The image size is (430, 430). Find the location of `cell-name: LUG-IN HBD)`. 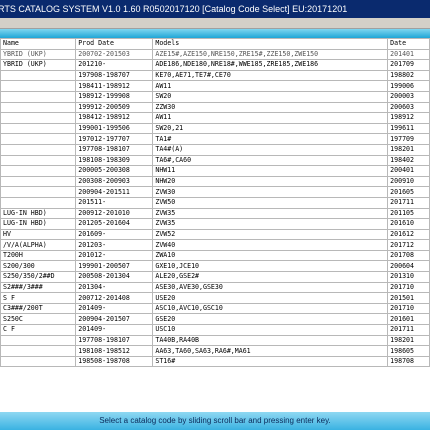

cell-name: LUG-IN HBD) is located at coordinates (38, 224).